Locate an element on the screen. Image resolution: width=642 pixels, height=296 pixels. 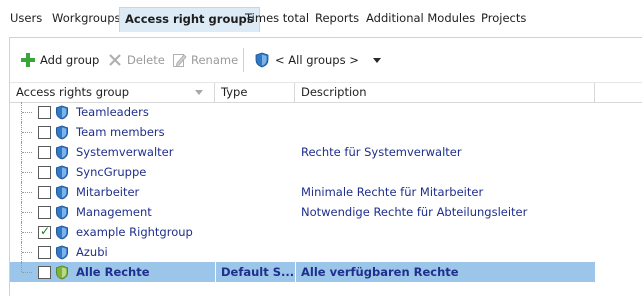
tab-additional-modules: Additional Modules is located at coordinates (420, 18).